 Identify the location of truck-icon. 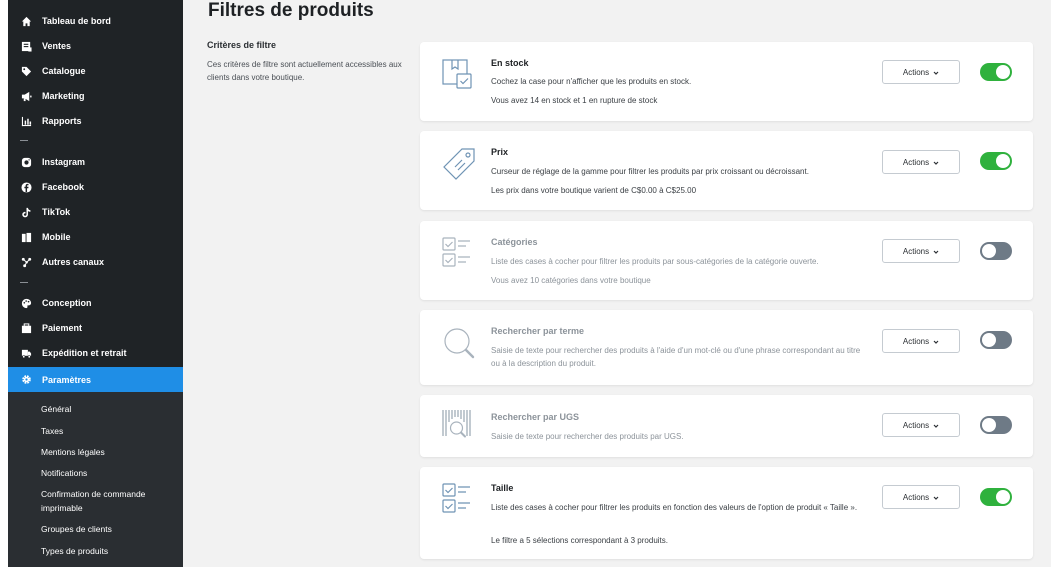
(26, 353).